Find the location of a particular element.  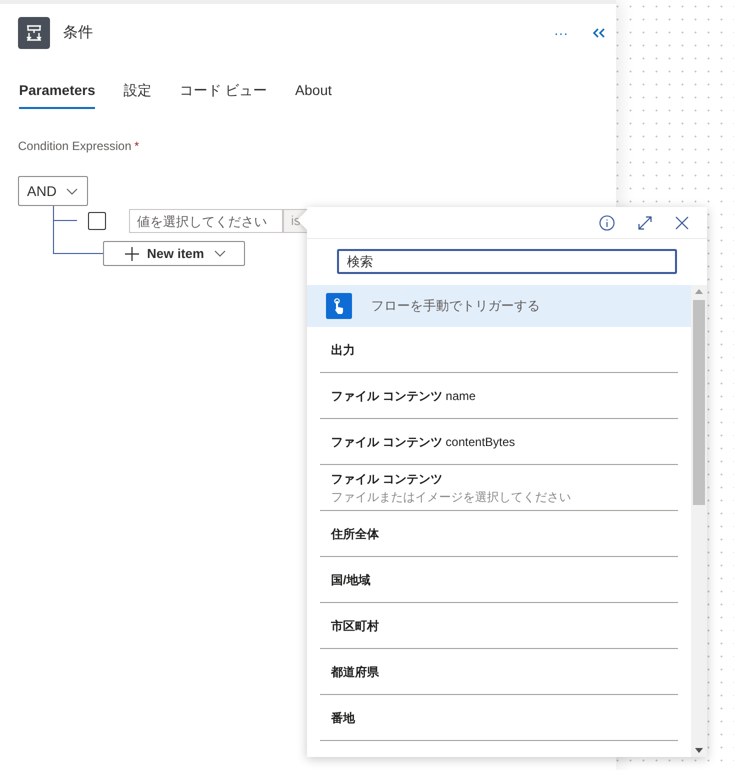

list-item: フローを手動でトリガーする is located at coordinates (499, 306).